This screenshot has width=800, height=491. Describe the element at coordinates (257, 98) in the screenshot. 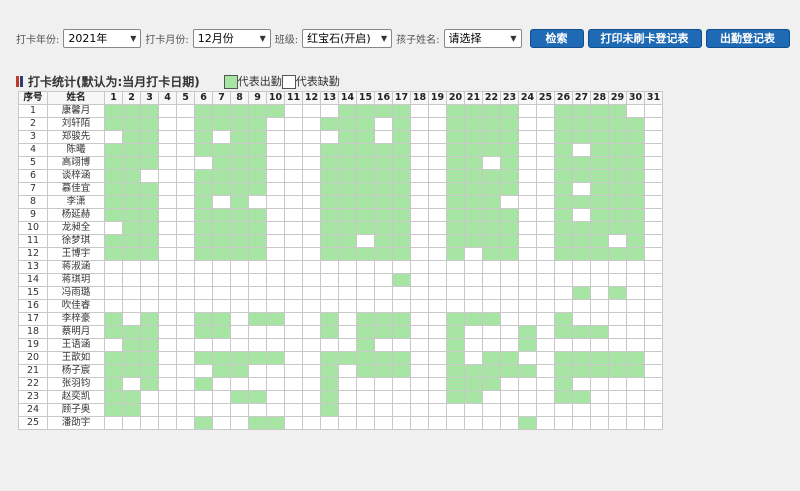

I see `day-header: 9` at that location.